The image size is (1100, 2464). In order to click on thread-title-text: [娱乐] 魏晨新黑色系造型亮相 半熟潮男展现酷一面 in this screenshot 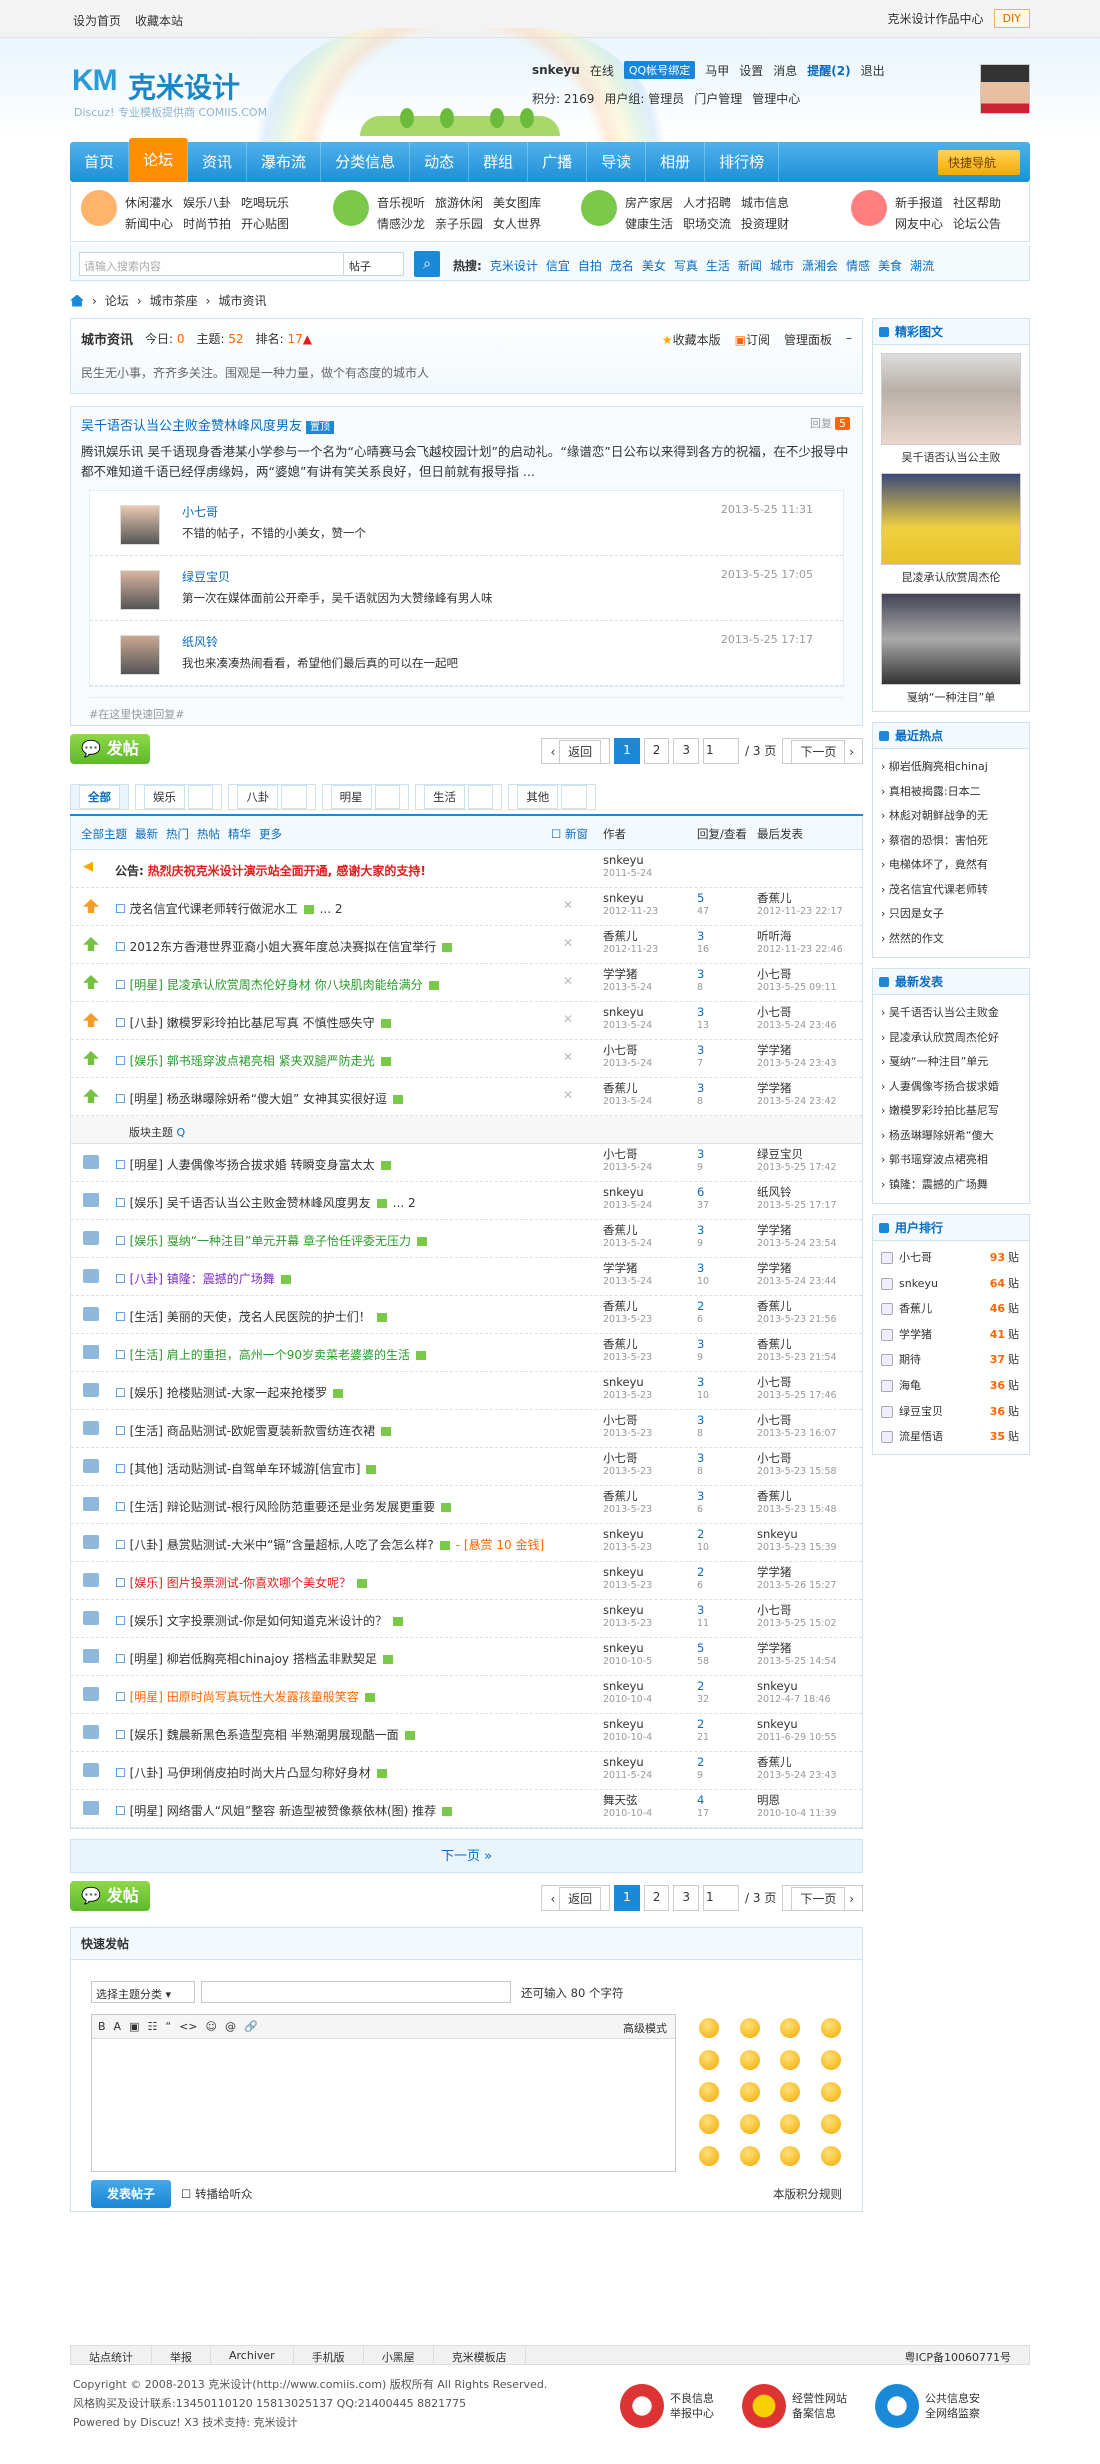, I will do `click(264, 1735)`.